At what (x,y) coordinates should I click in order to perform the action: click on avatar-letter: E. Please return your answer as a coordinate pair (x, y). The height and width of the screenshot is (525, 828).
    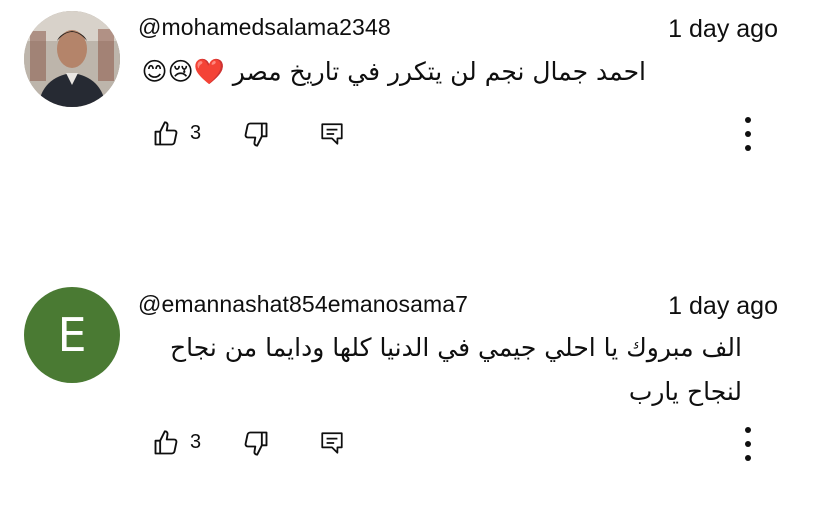
    Looking at the image, I should click on (72, 335).